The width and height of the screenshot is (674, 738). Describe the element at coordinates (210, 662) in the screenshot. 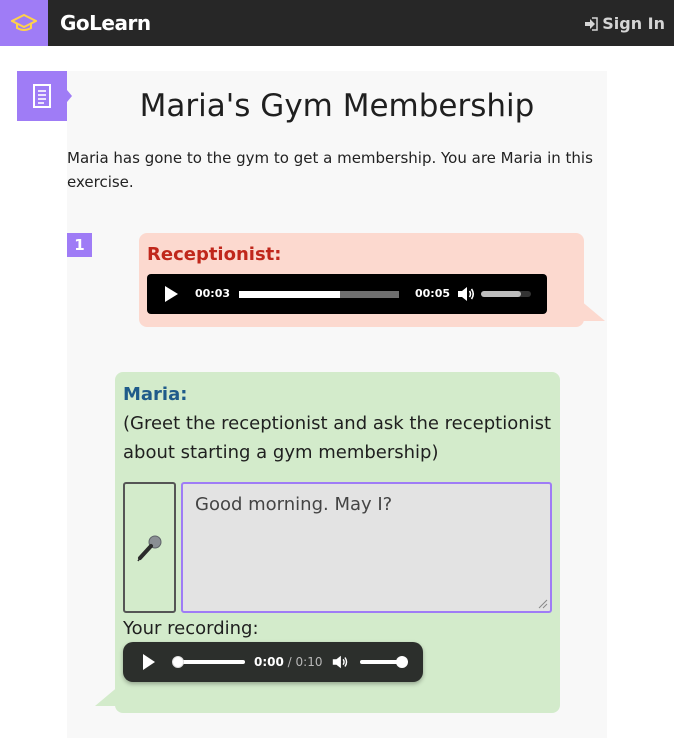

I see `recording-seek-bar` at that location.